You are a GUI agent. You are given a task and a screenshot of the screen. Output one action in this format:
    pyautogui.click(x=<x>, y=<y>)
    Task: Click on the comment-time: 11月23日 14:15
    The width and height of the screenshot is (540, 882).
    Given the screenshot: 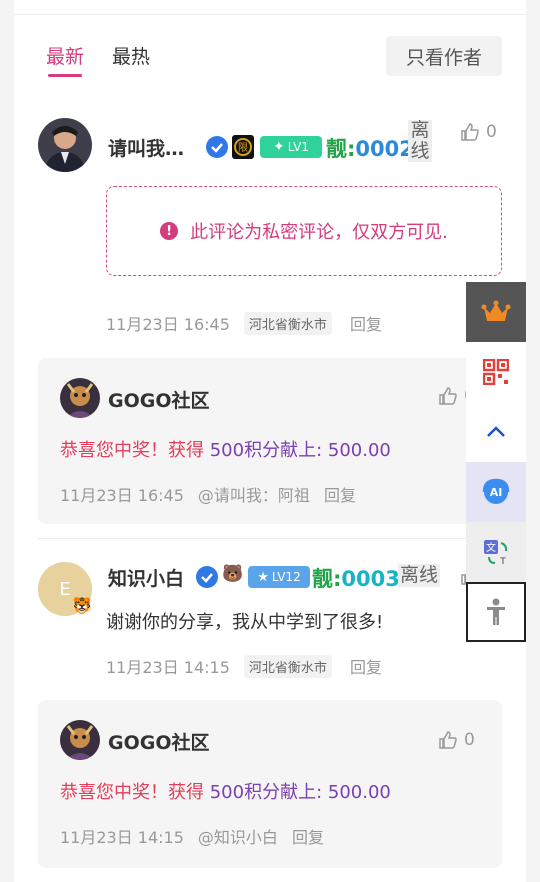 What is the action you would take?
    pyautogui.click(x=168, y=667)
    